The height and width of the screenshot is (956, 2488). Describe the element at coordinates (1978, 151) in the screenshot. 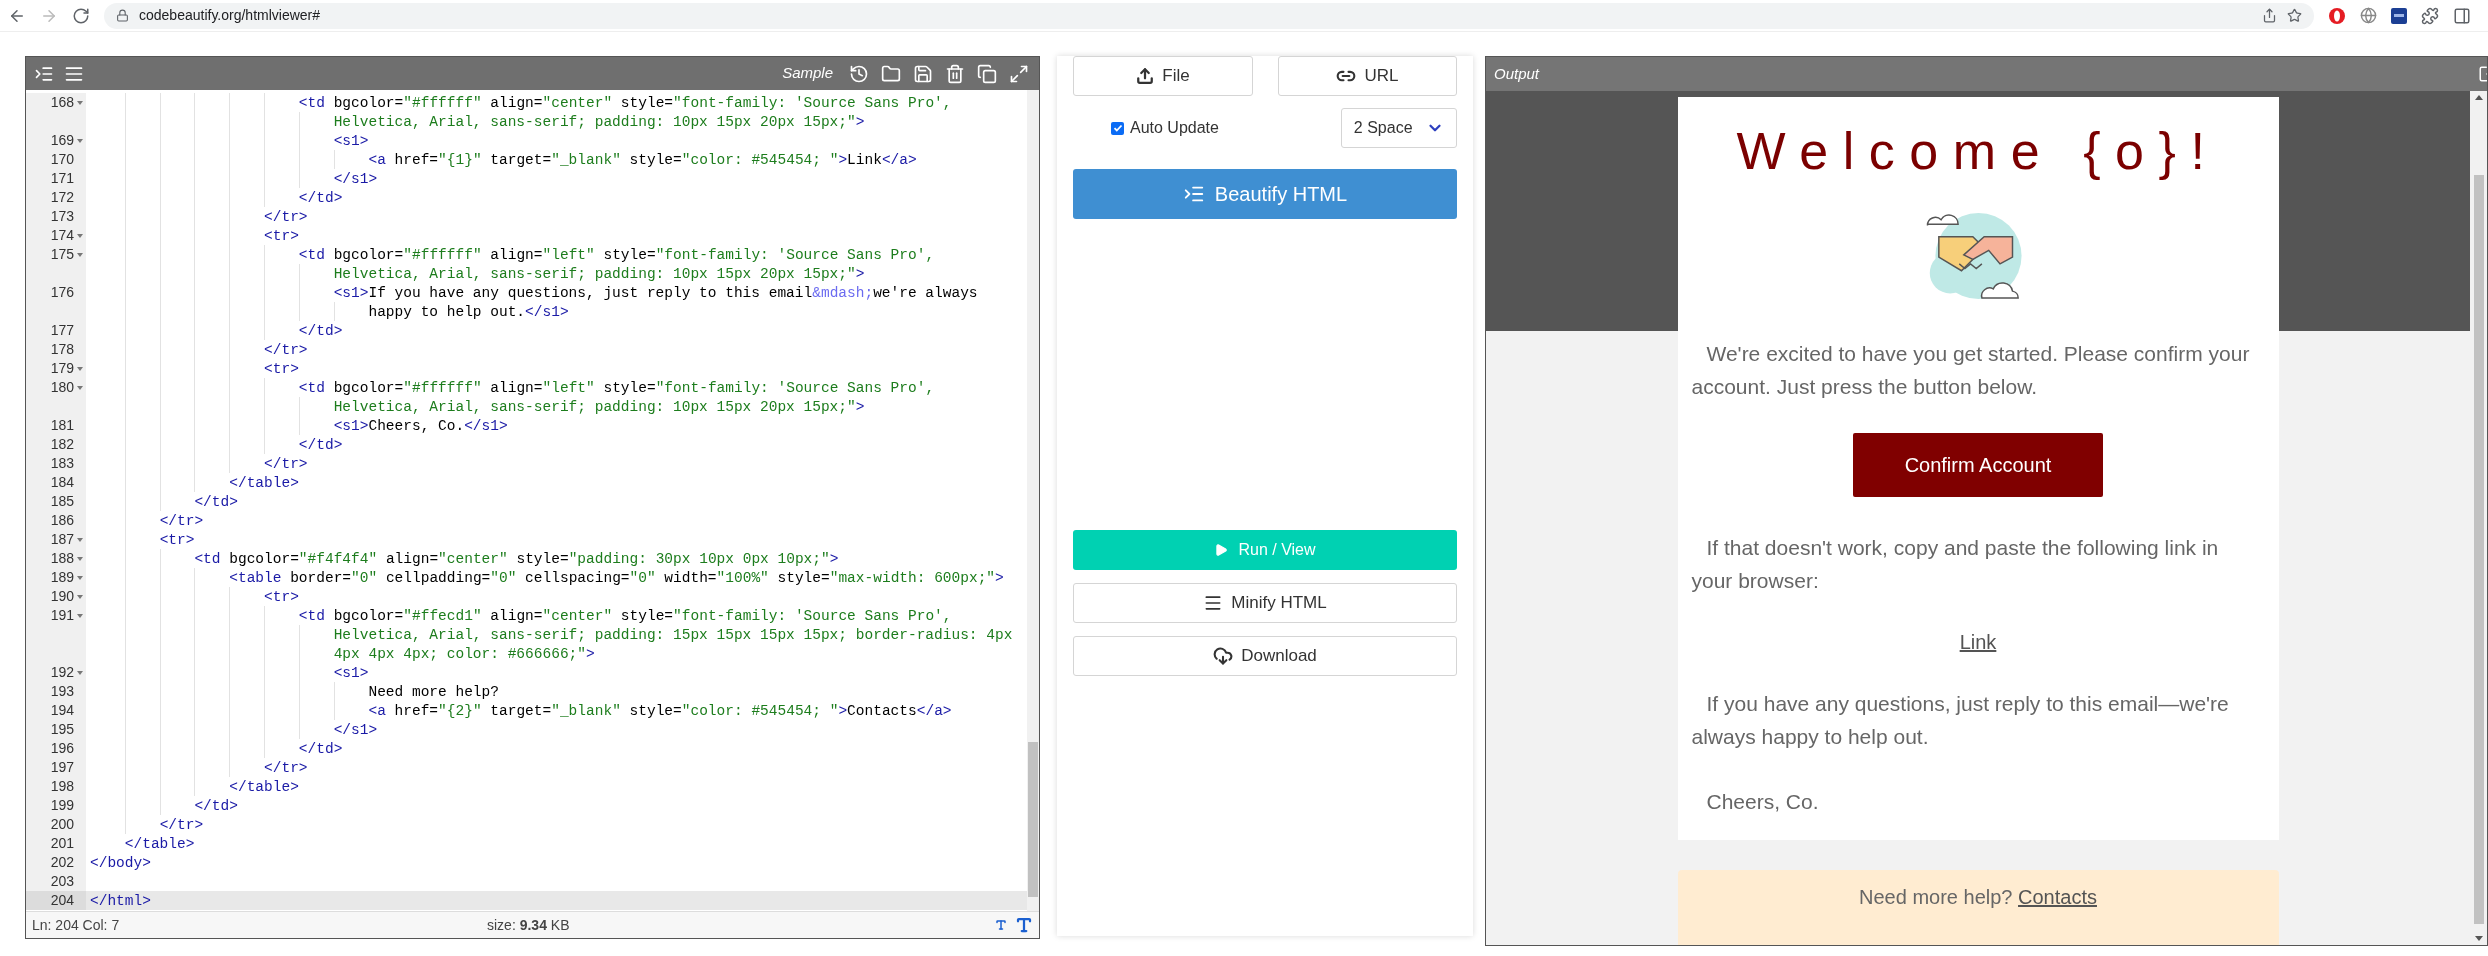

I see `welcome-heading: Welcome {o}!` at that location.